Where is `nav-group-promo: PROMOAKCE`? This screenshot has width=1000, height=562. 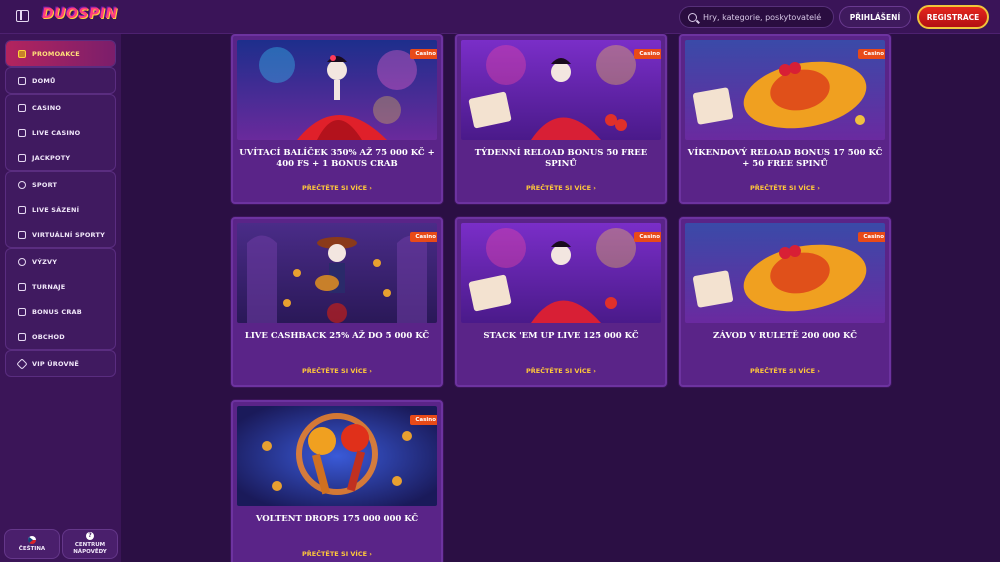 nav-group-promo: PROMOAKCE is located at coordinates (60, 53).